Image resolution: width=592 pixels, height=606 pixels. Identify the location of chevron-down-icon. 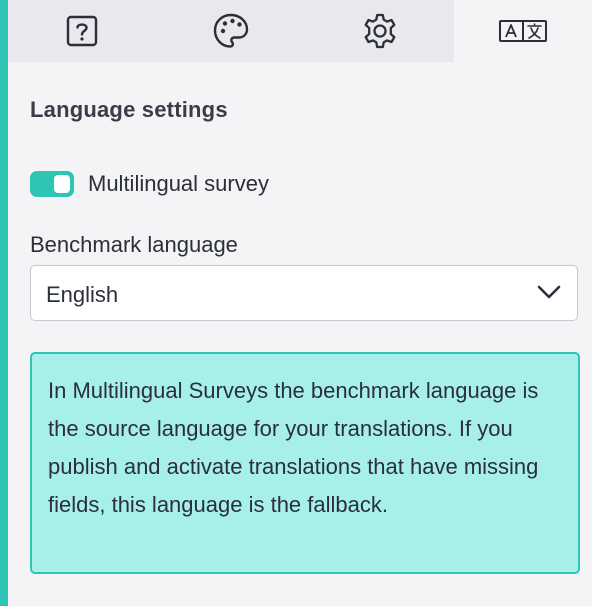
(549, 294).